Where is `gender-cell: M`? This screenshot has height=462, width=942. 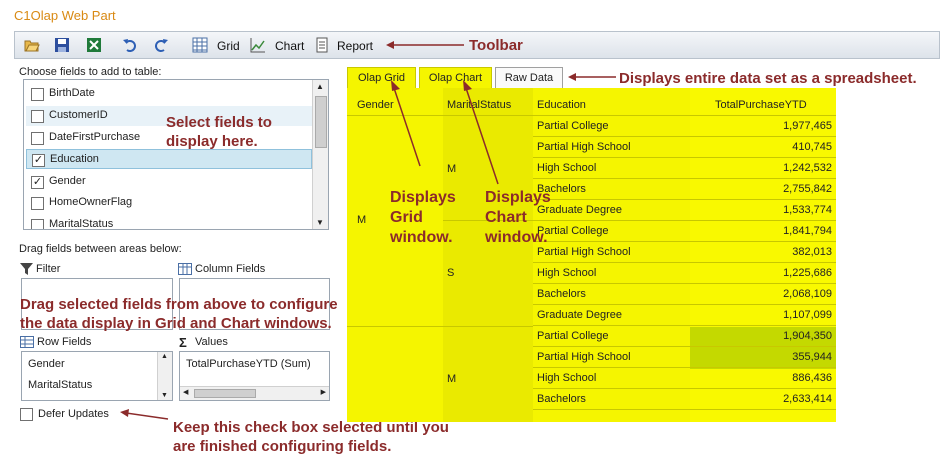 gender-cell: M is located at coordinates (362, 220).